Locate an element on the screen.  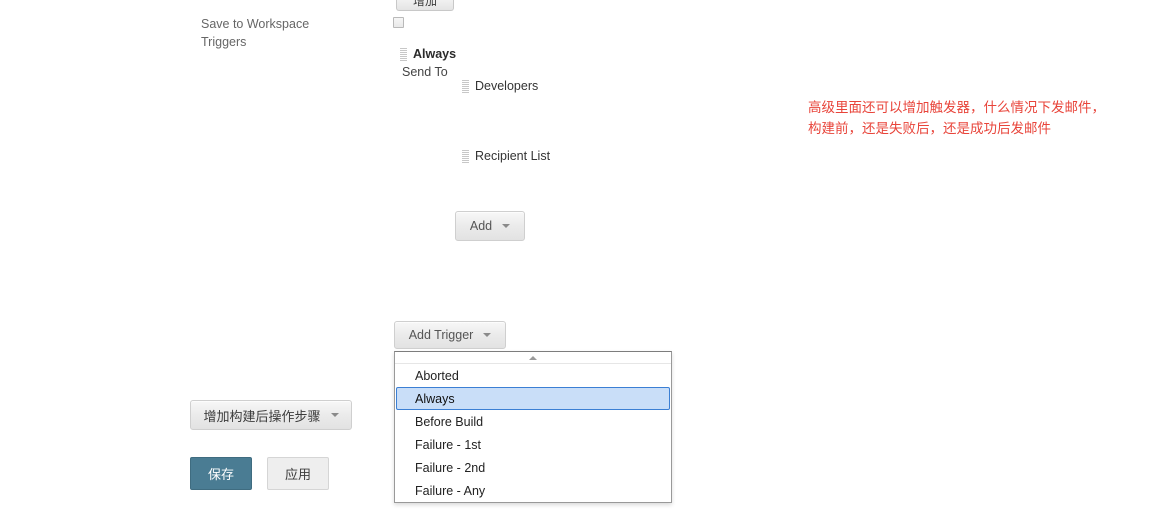
recipient-row-developers: Developers is located at coordinates (500, 86).